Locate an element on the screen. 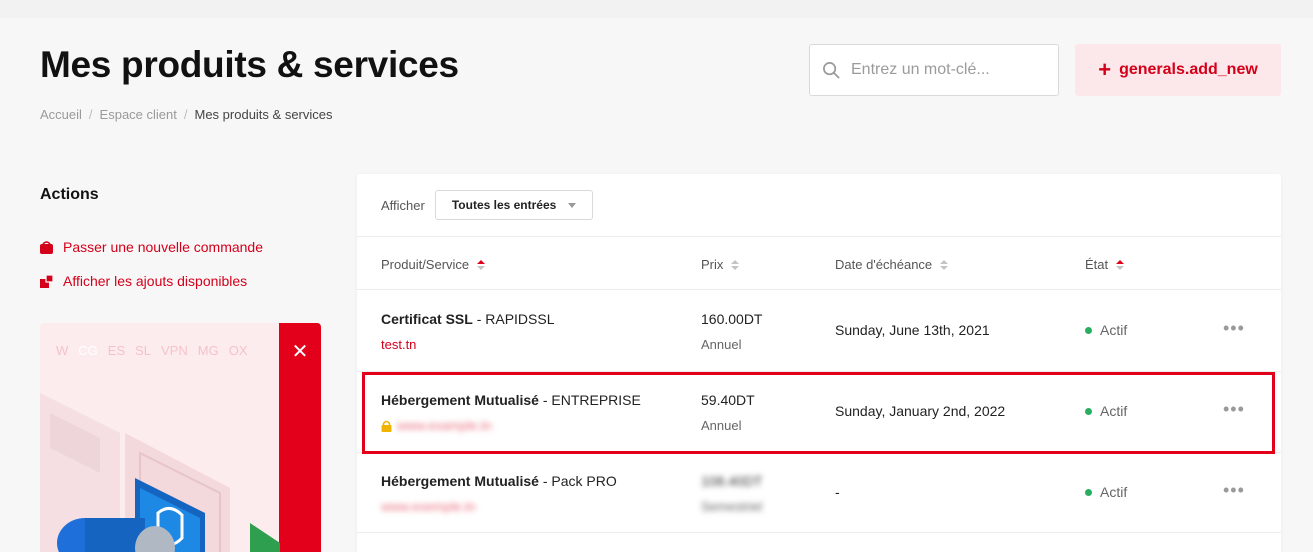 This screenshot has width=1313, height=552. price-cell: 108.40DT Semestriel is located at coordinates (731, 493).